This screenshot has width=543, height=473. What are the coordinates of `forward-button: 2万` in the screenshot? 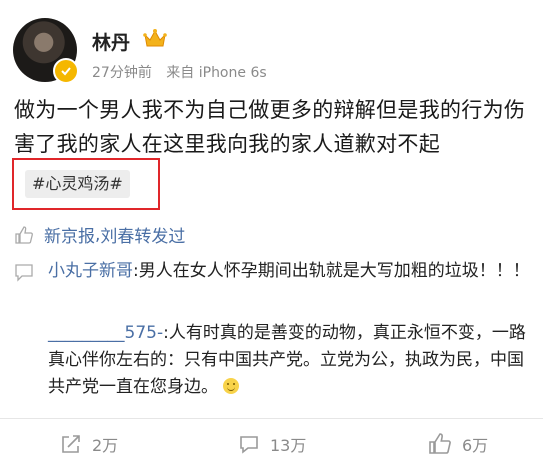 It's located at (89, 444).